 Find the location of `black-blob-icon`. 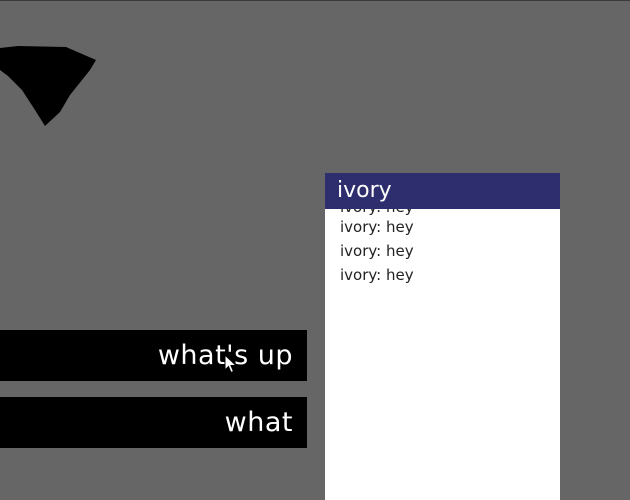

black-blob-icon is located at coordinates (48, 86).